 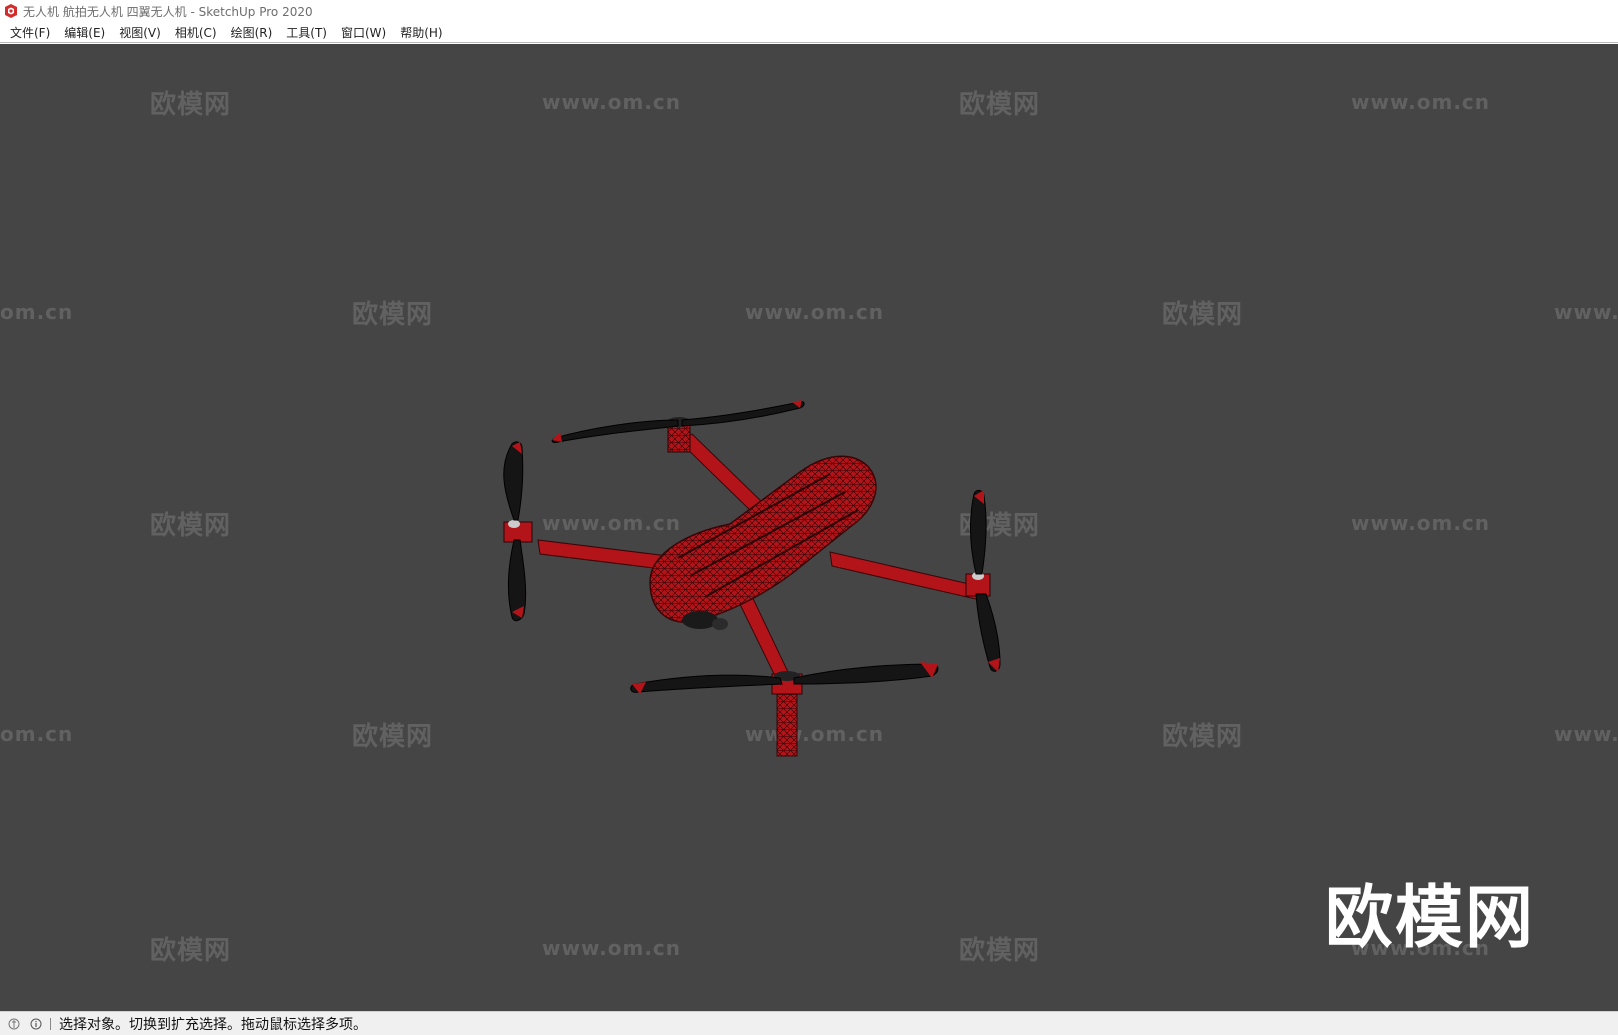 I want to click on menu-tools: 工具(T), so click(x=306, y=32).